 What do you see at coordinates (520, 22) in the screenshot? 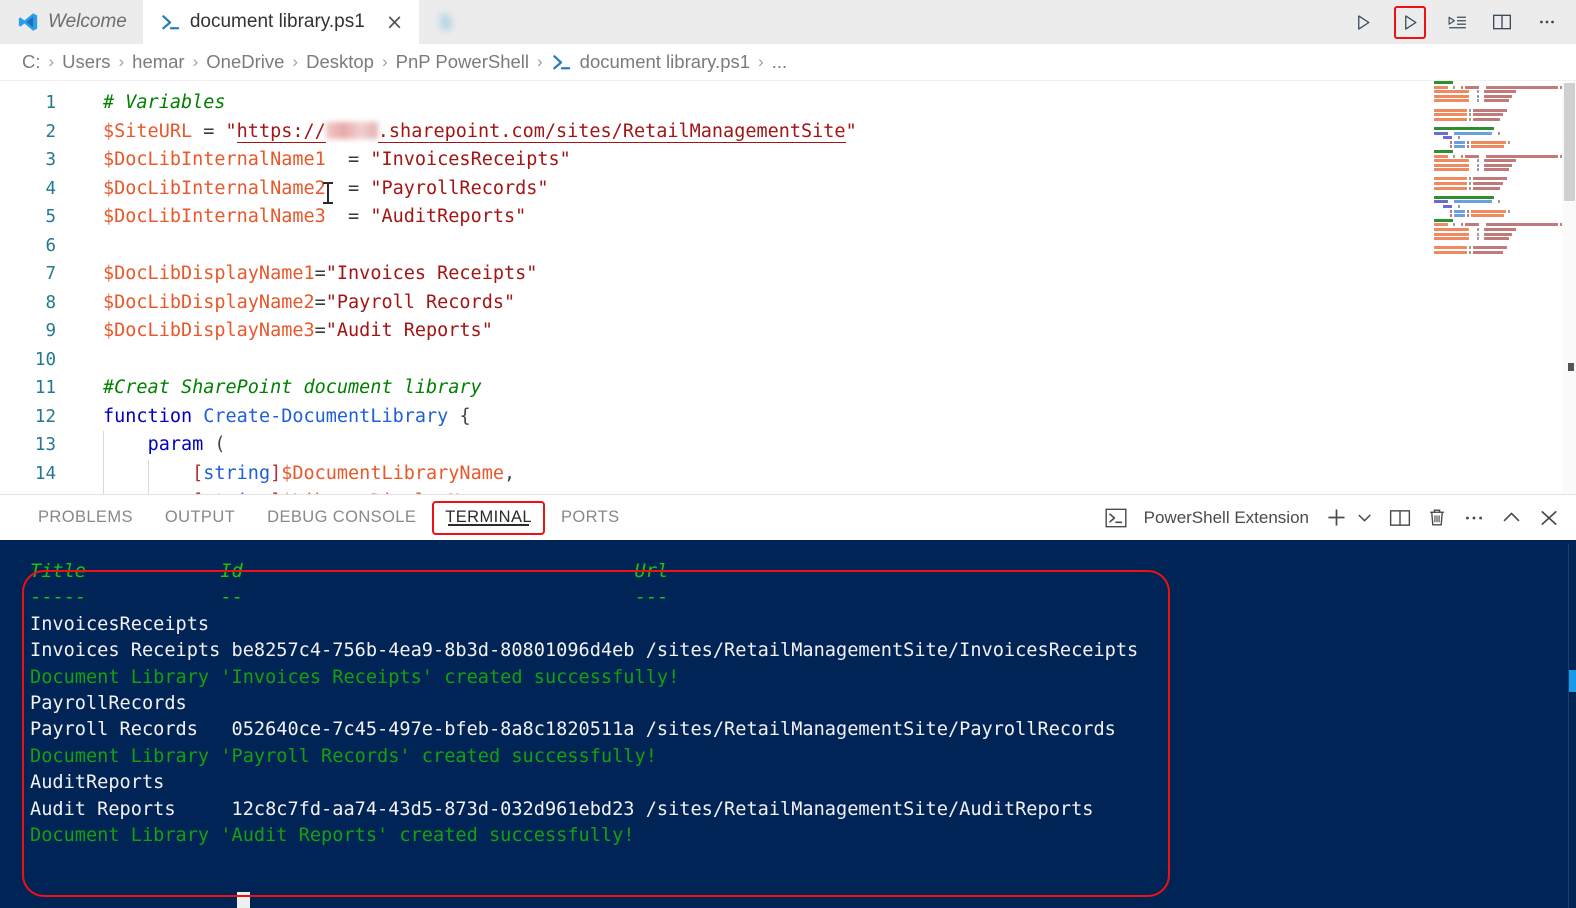
I see `editor-tab-2: single library.ps1` at bounding box center [520, 22].